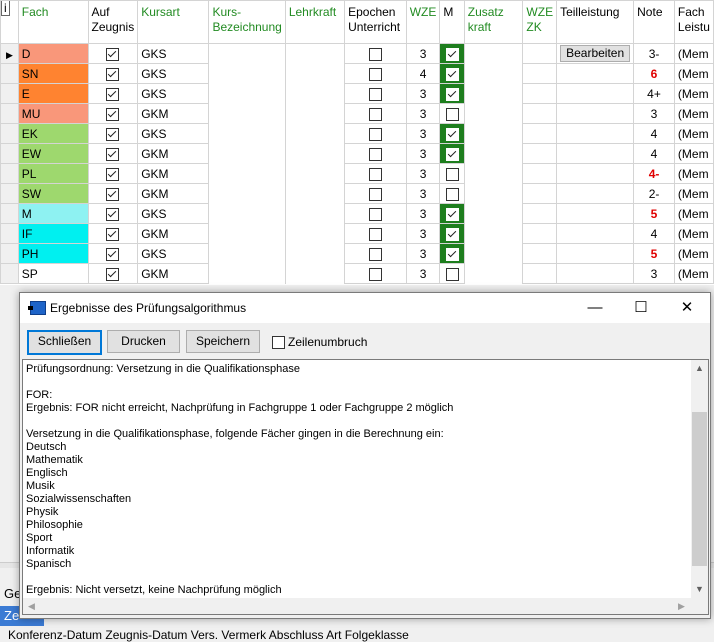  What do you see at coordinates (53, 22) in the screenshot?
I see `col-header-fach: Fach` at bounding box center [53, 22].